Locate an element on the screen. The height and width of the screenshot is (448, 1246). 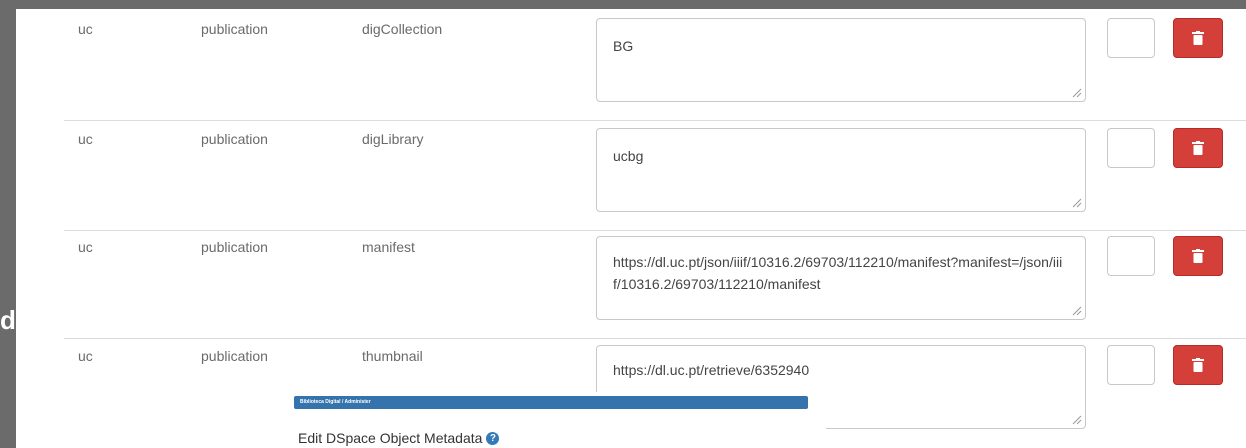
page-title: Edit DSpace Object Metadata ? is located at coordinates (399, 438).